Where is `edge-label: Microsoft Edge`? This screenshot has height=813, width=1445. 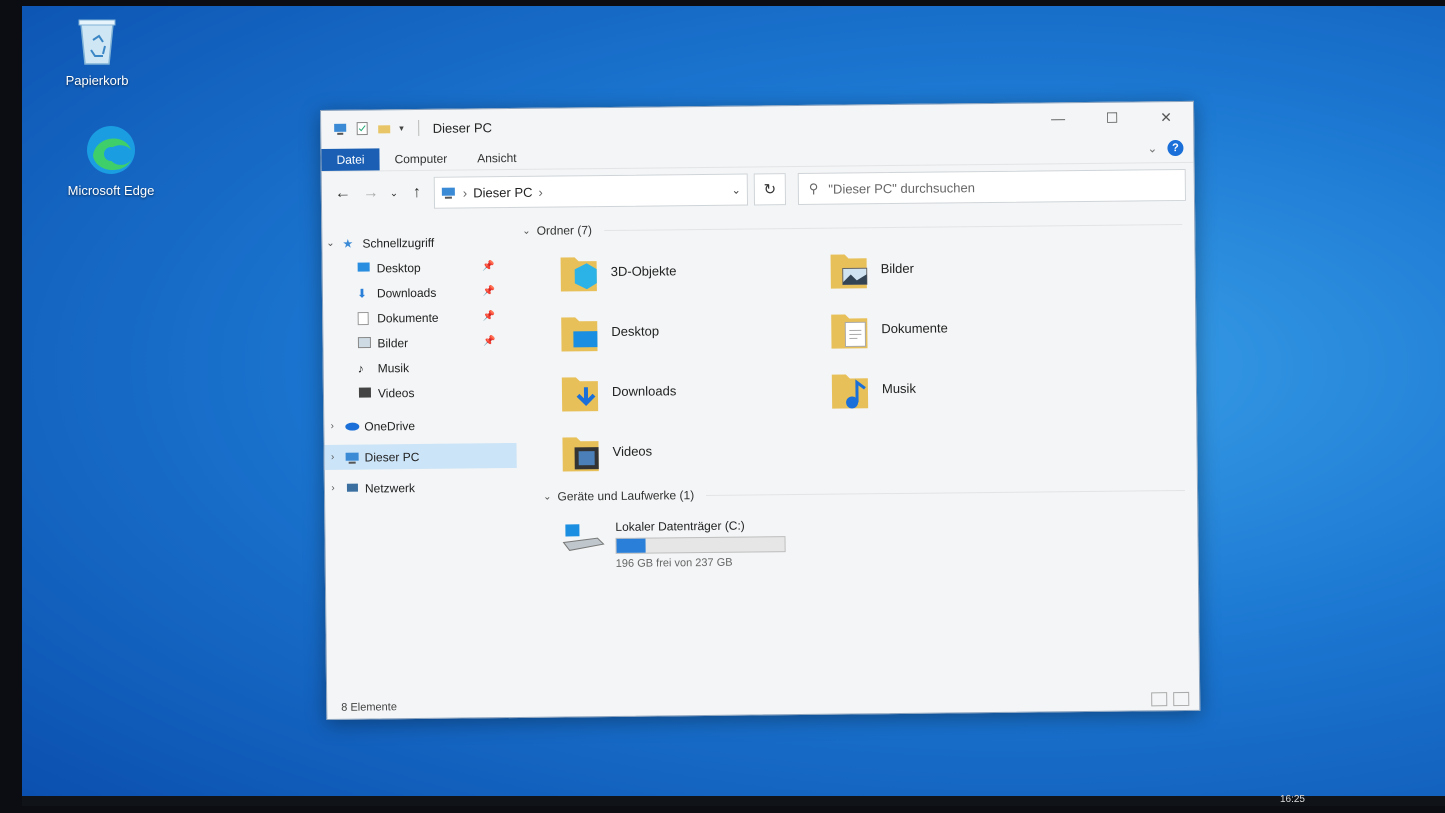 edge-label: Microsoft Edge is located at coordinates (111, 190).